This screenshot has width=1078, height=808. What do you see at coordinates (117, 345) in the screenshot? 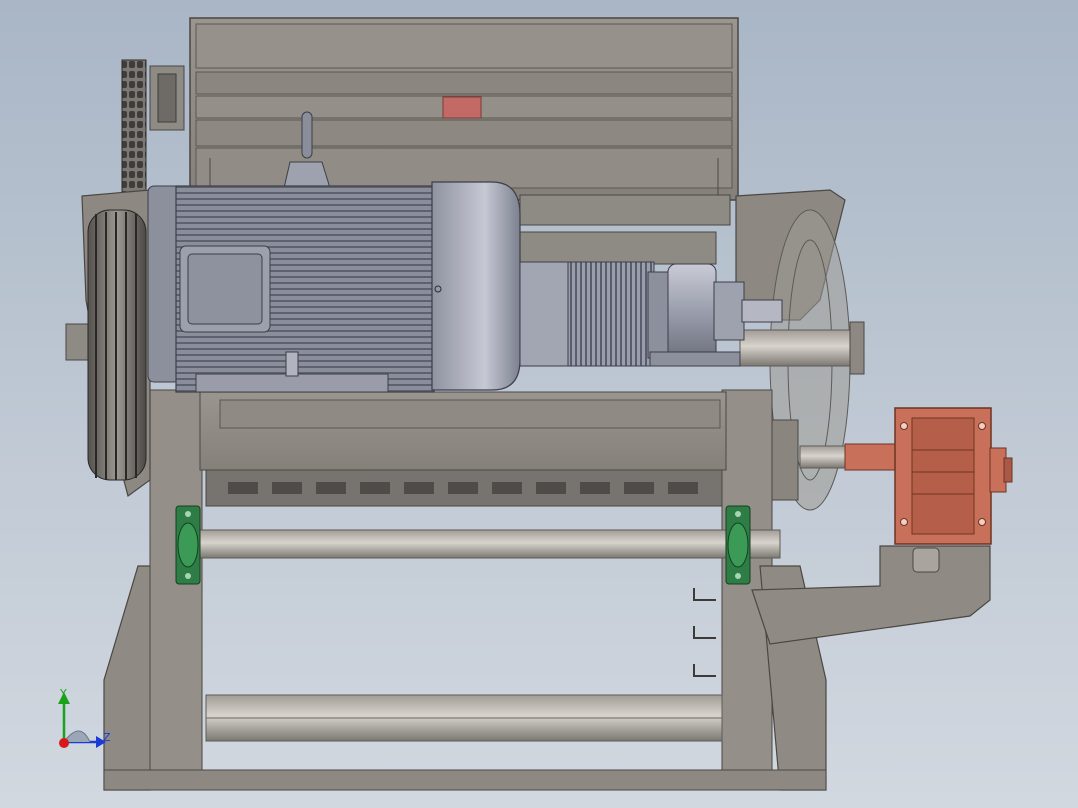
I see `v-belt-pulley` at bounding box center [117, 345].